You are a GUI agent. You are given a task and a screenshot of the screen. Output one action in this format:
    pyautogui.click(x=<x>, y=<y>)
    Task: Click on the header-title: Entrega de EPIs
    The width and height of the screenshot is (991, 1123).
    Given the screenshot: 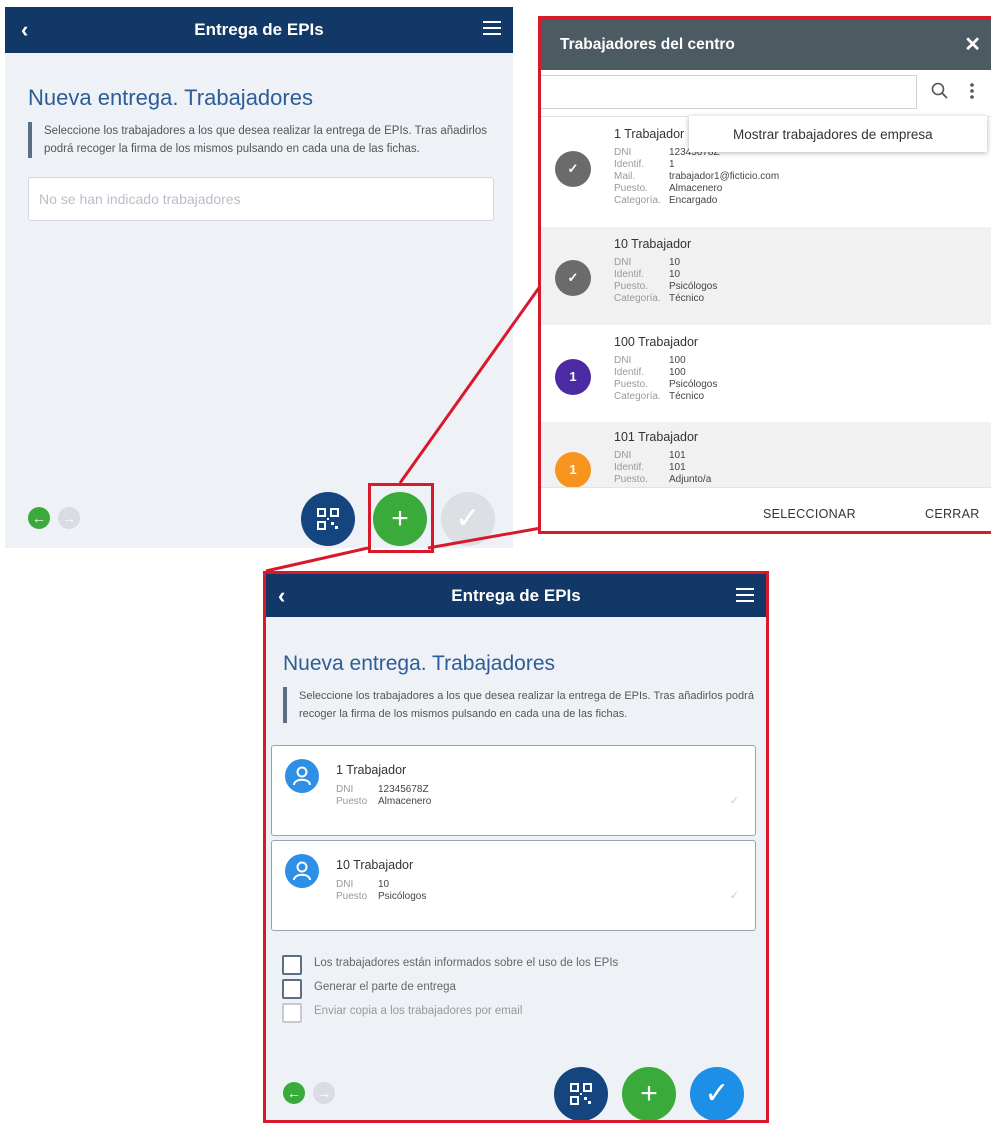 What is the action you would take?
    pyautogui.click(x=516, y=595)
    